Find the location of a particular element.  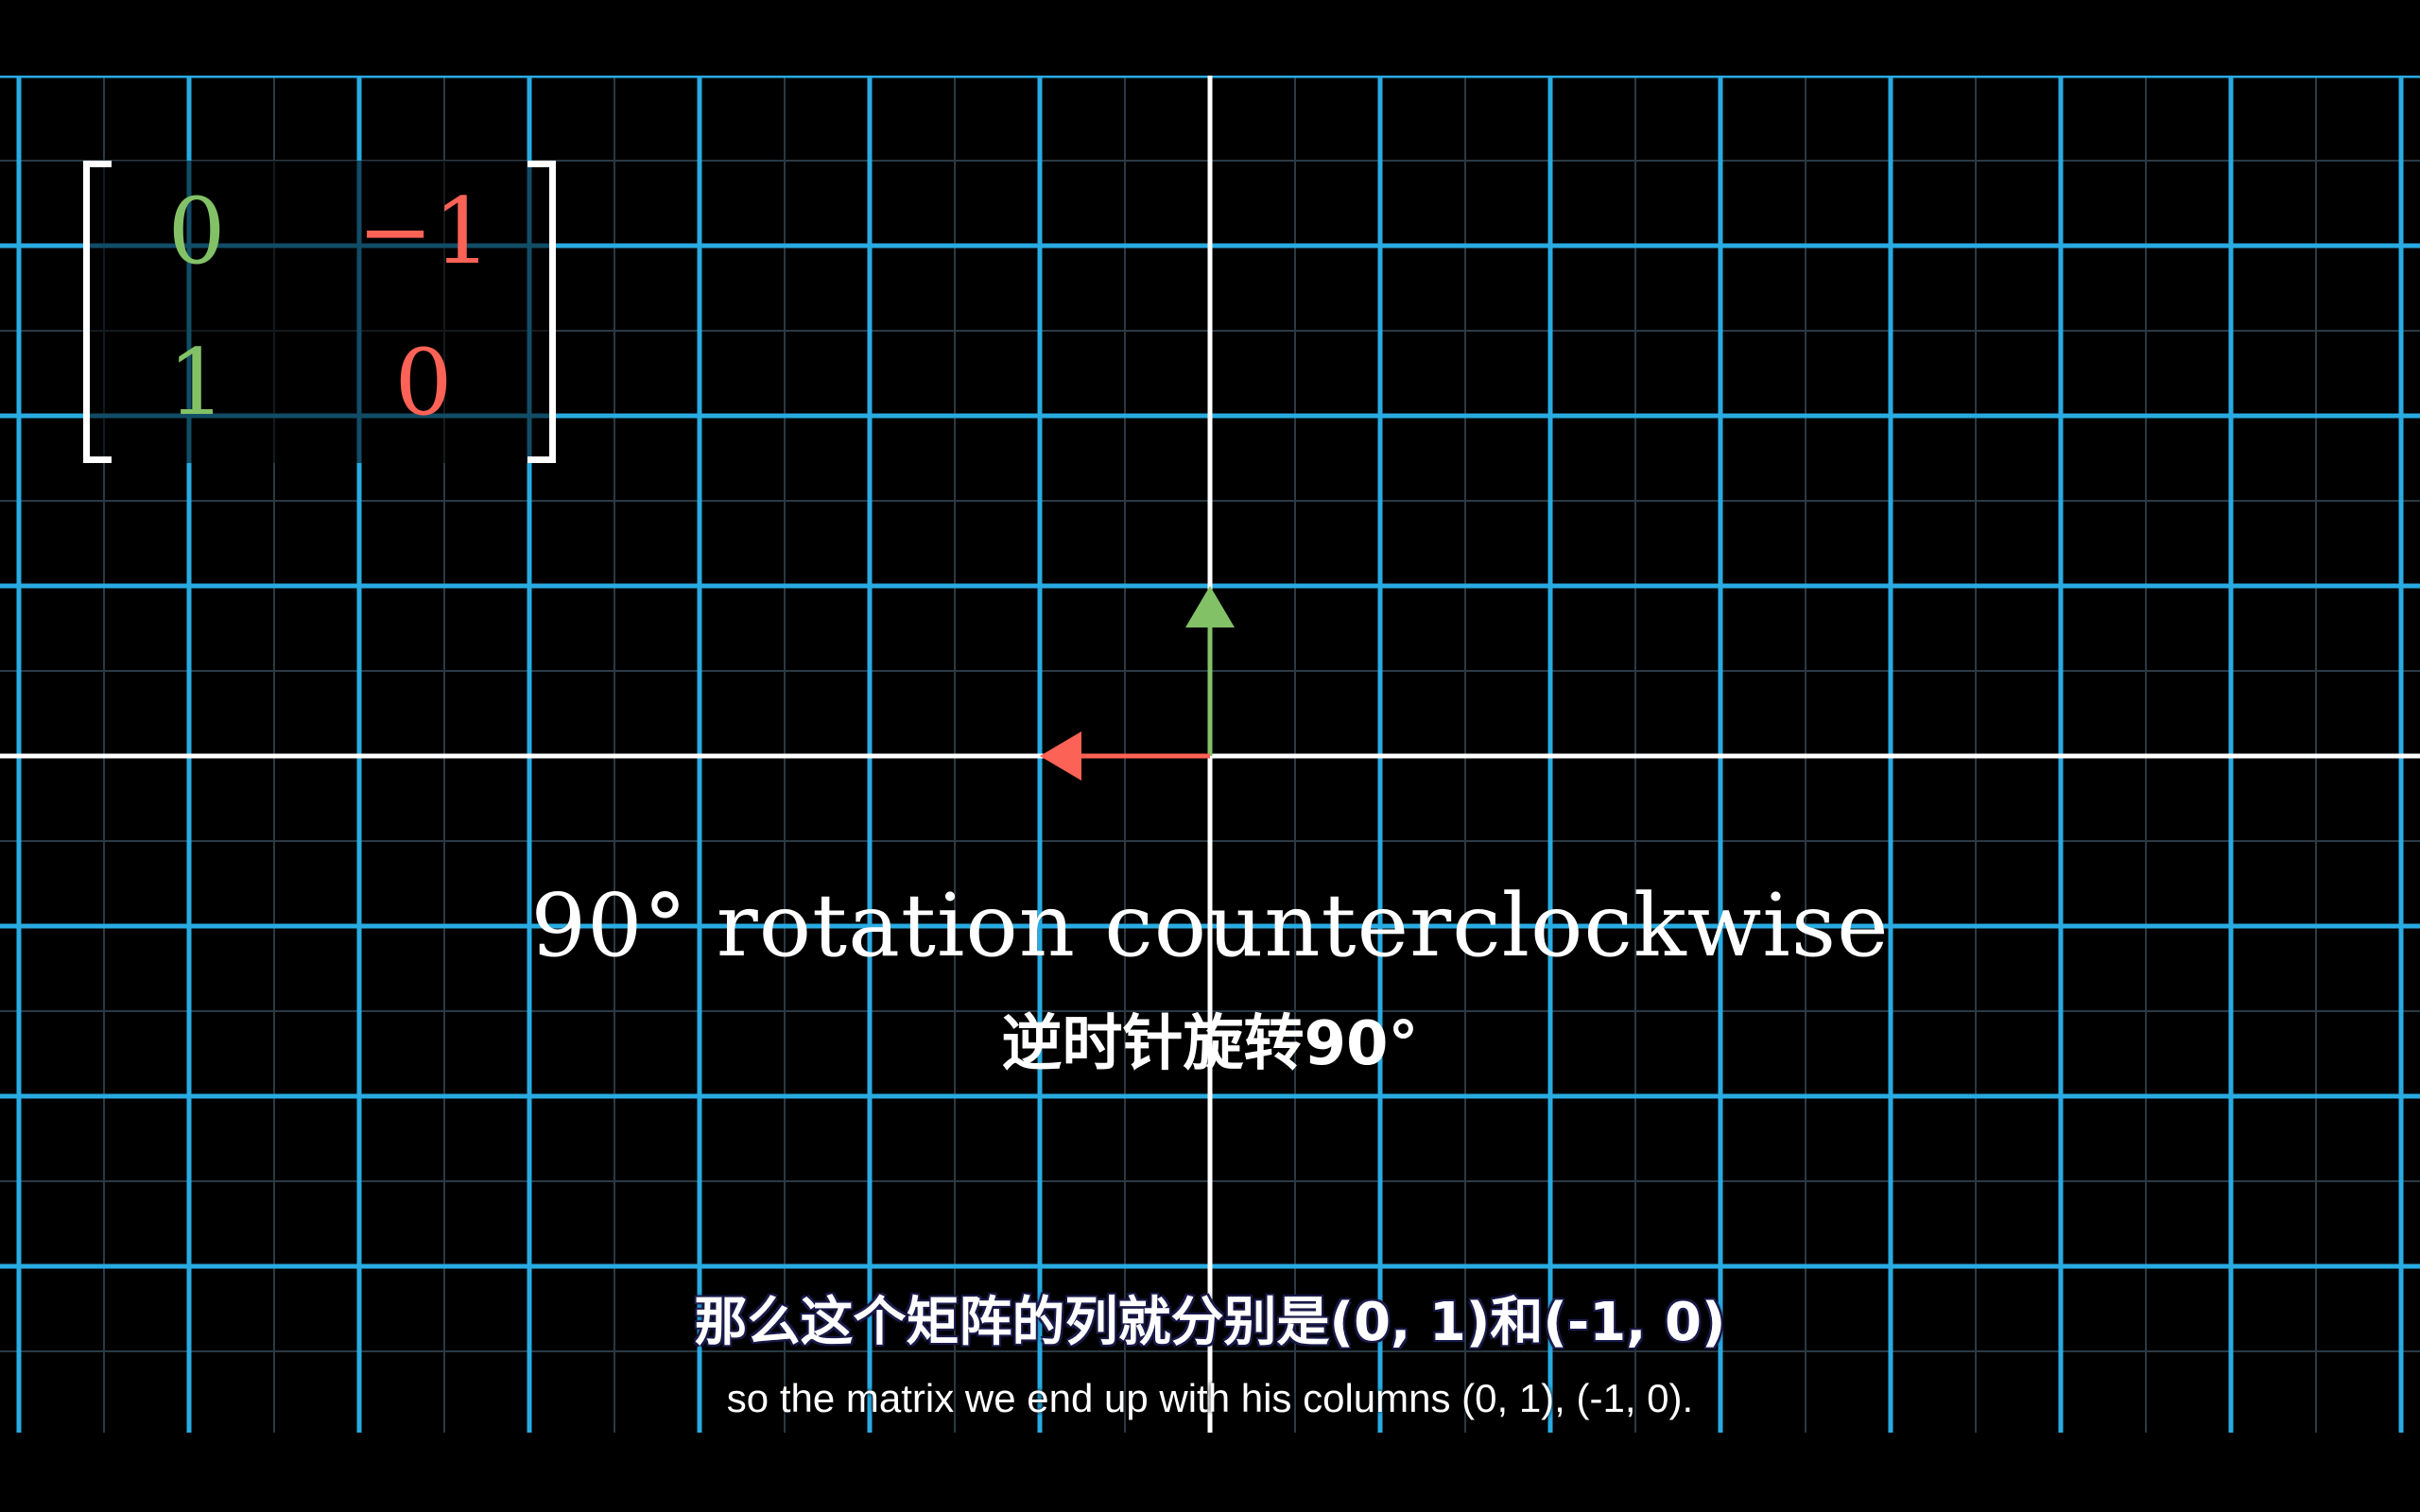

matrix-right-bracket is located at coordinates (541, 312).